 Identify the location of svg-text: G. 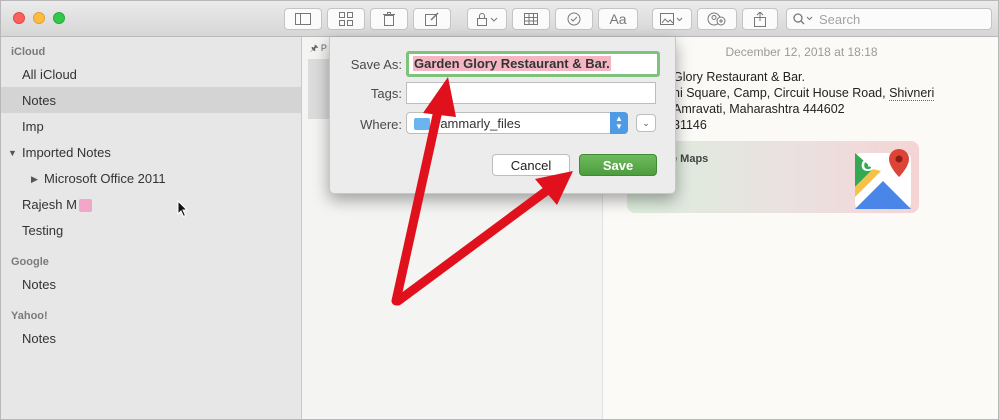
(867, 165).